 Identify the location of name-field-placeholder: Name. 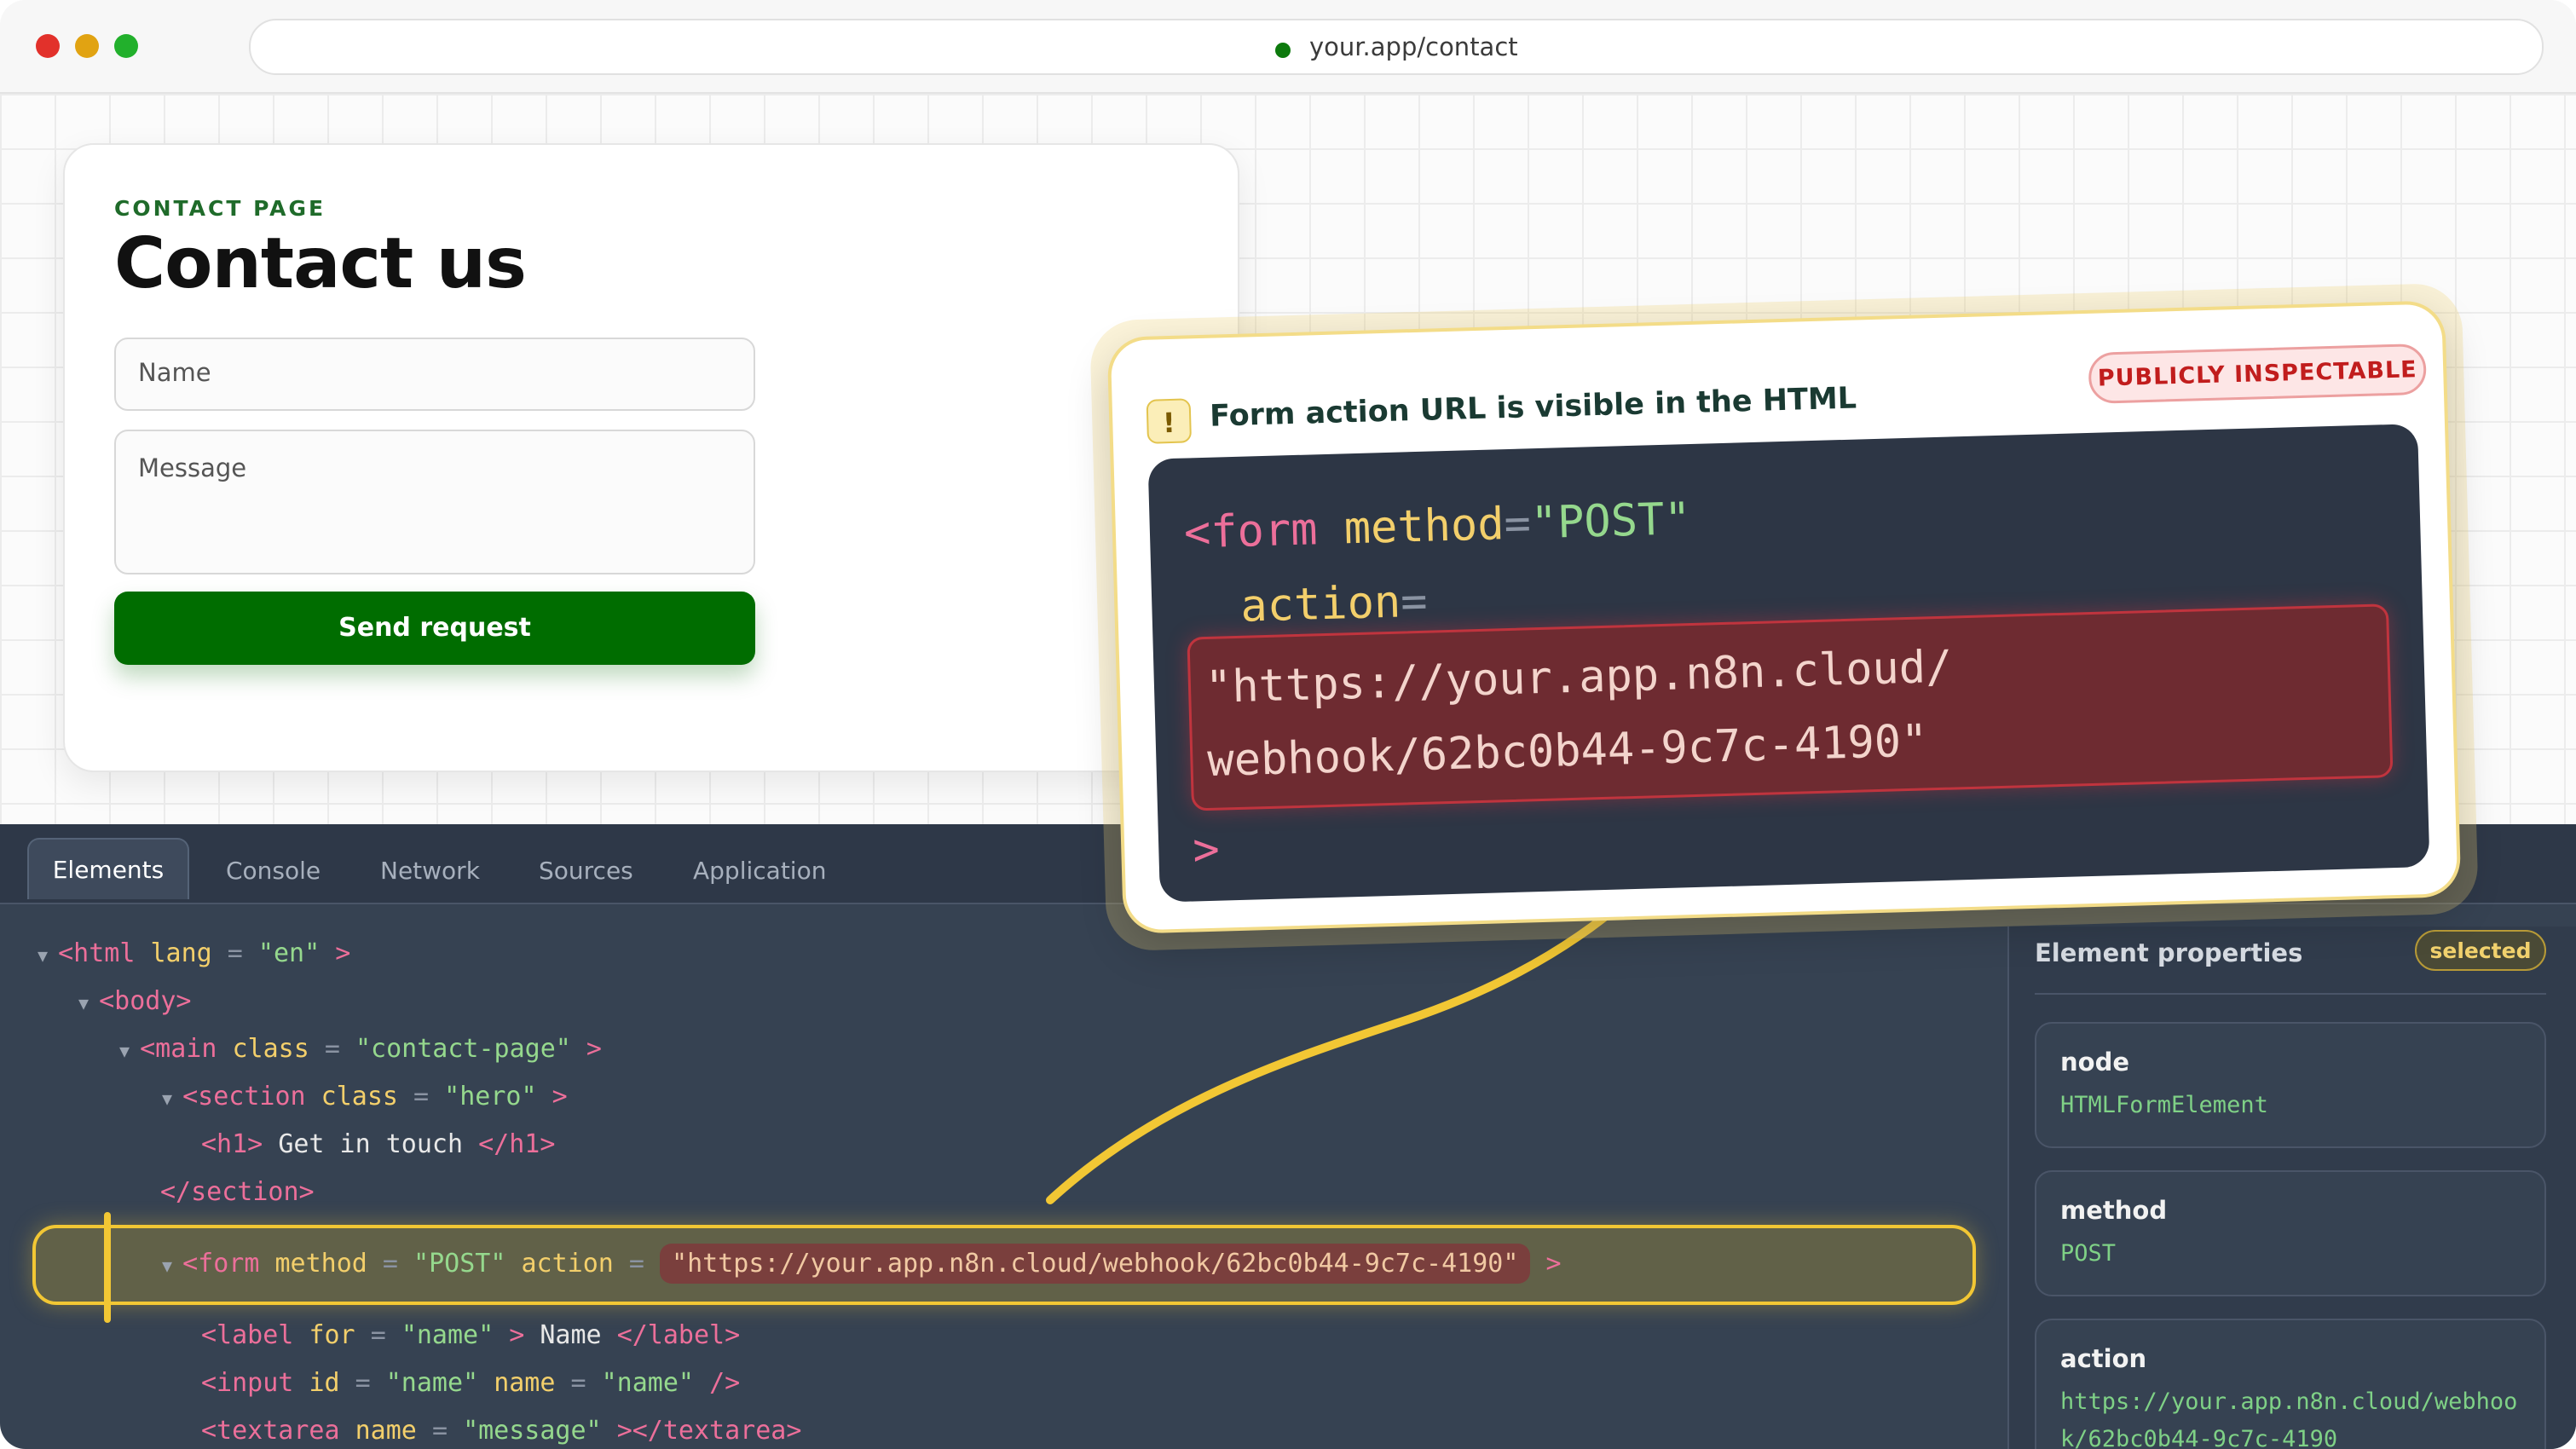
(174, 372).